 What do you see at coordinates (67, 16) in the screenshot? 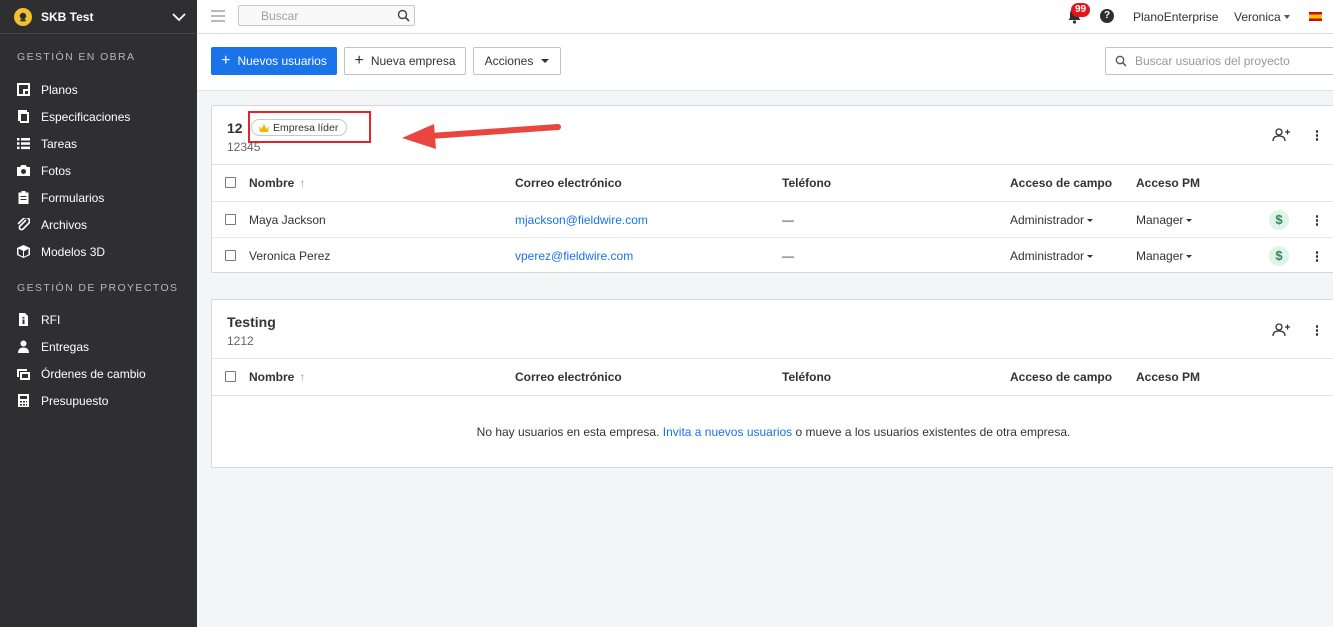
I see `project-name: SKB Test` at bounding box center [67, 16].